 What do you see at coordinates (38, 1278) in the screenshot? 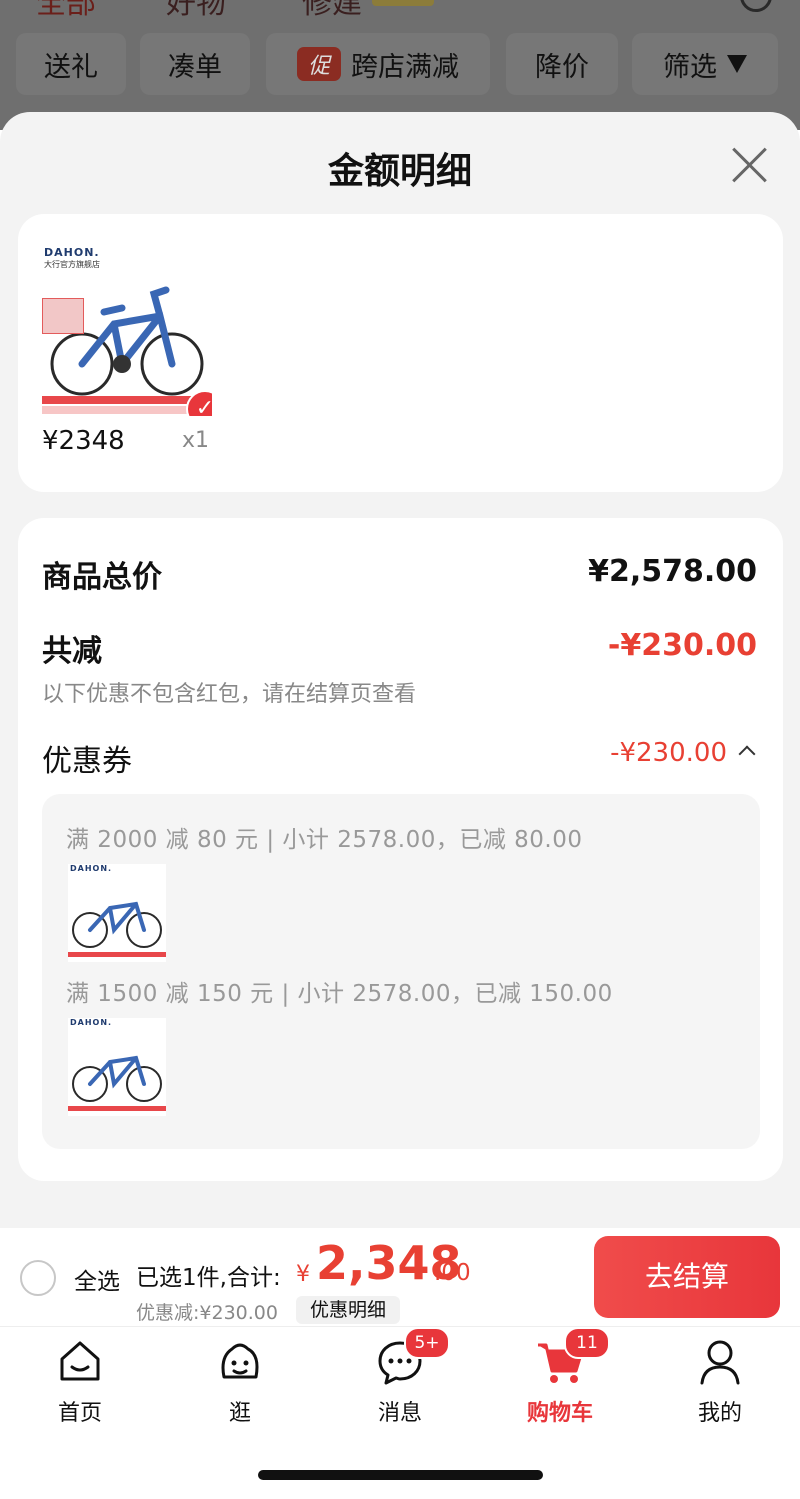
I see `select-all-checkbox` at bounding box center [38, 1278].